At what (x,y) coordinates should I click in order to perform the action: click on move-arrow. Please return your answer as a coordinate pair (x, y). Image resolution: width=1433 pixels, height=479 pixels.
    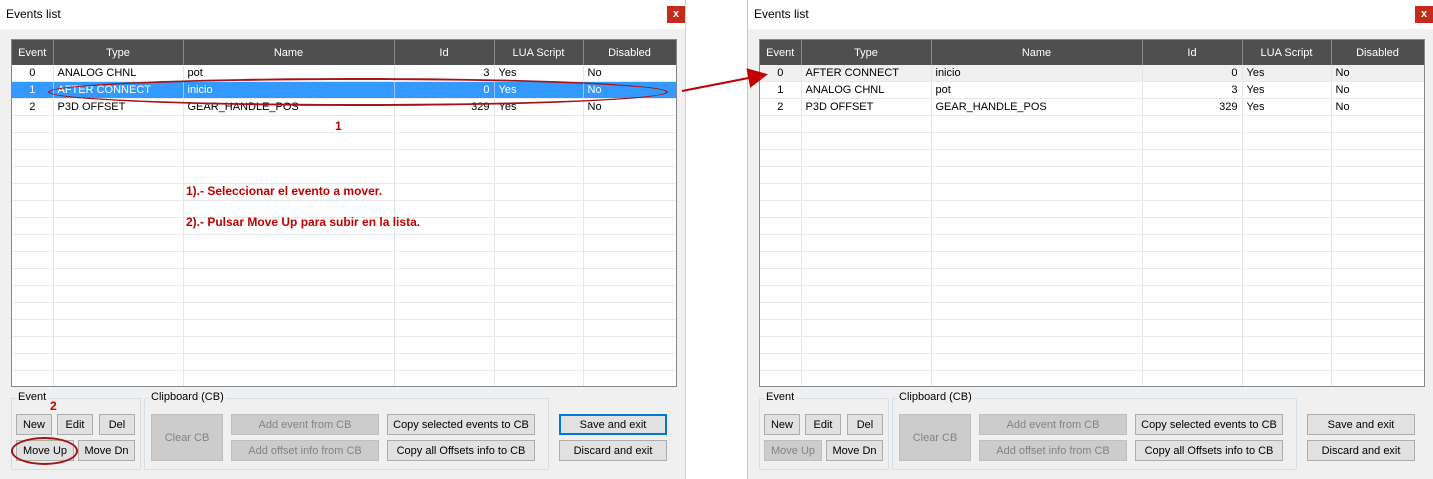
    Looking at the image, I should click on (724, 80).